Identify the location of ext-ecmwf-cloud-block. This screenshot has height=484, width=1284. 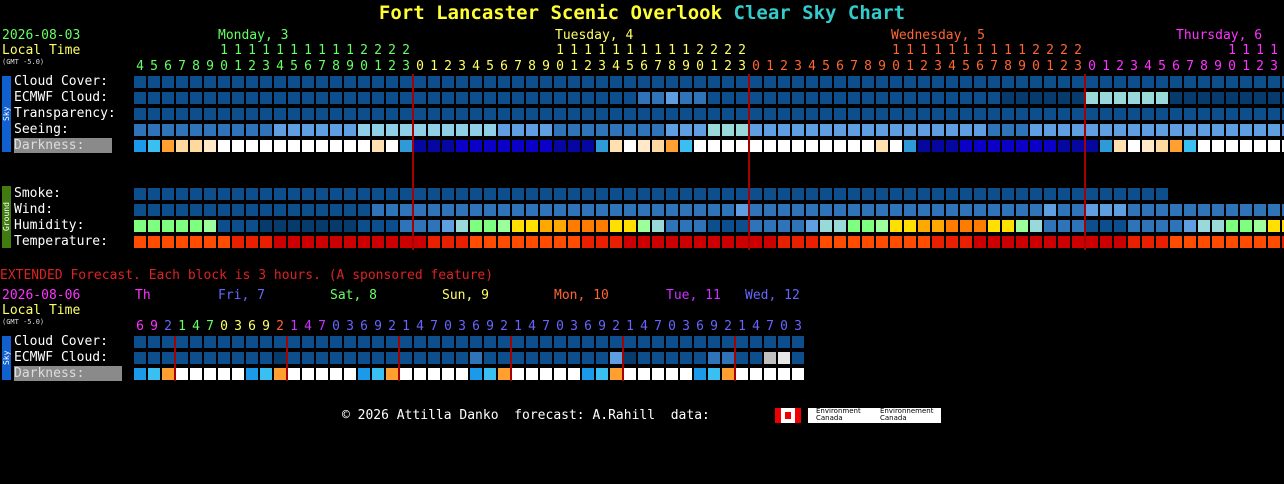
(154, 358).